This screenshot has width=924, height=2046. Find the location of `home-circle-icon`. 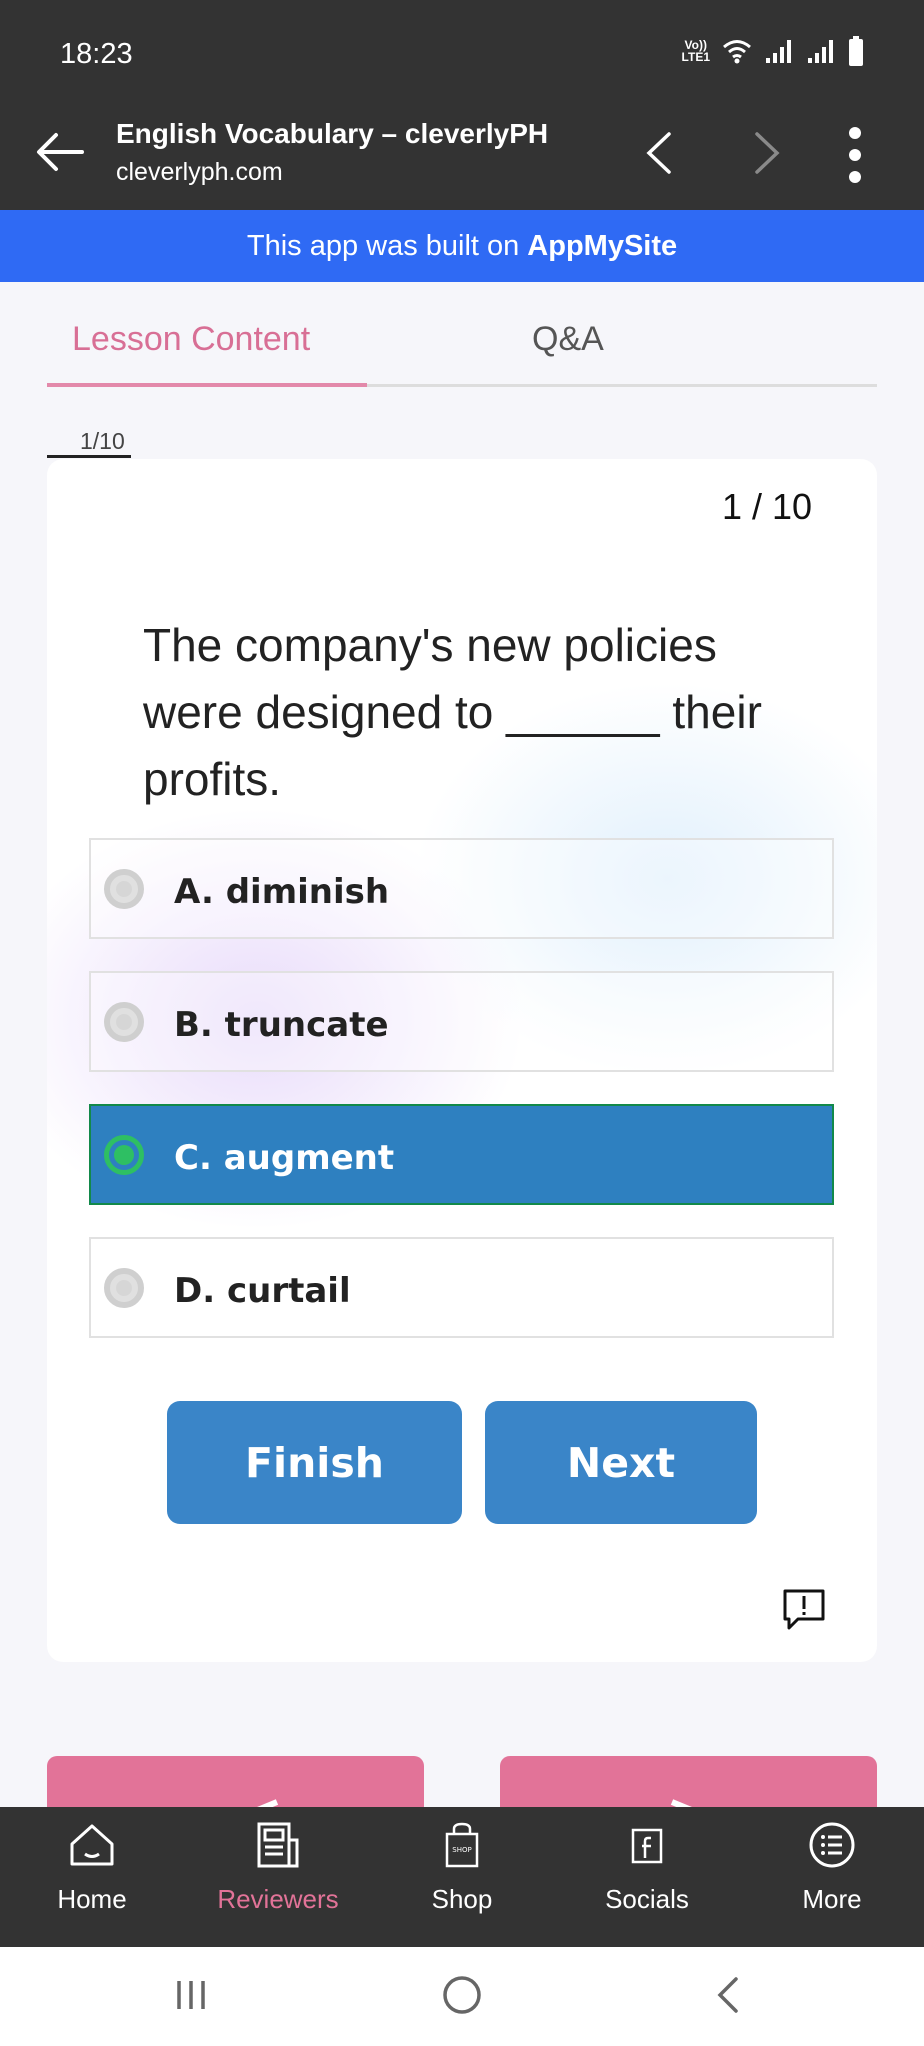

home-circle-icon is located at coordinates (462, 1995).